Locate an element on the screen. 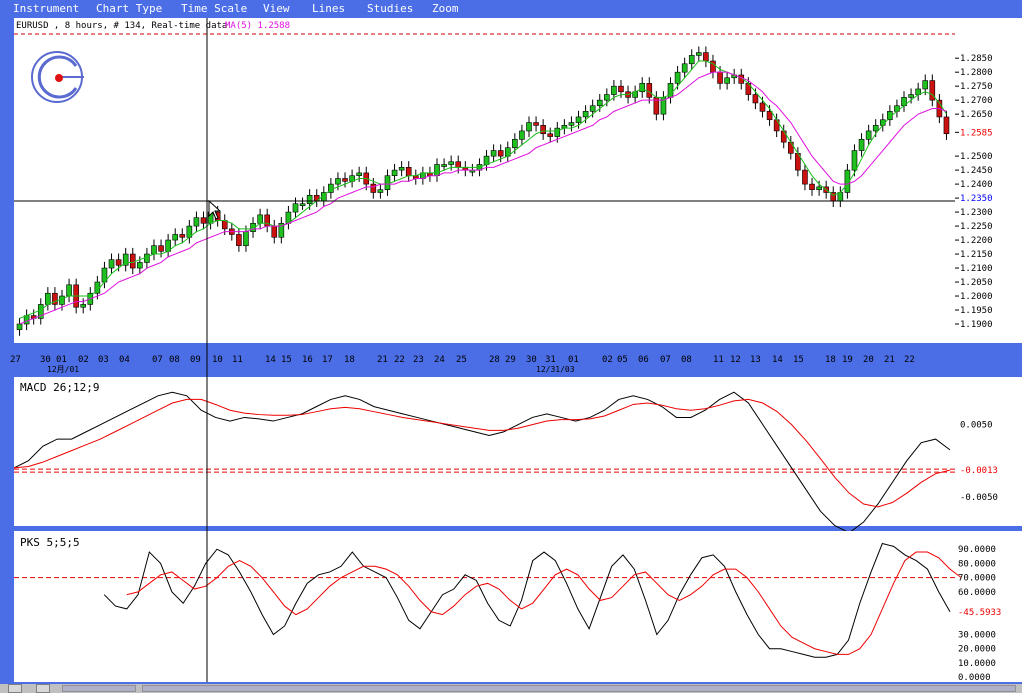 The image size is (1022, 693). macd-axis is located at coordinates (988, 451).